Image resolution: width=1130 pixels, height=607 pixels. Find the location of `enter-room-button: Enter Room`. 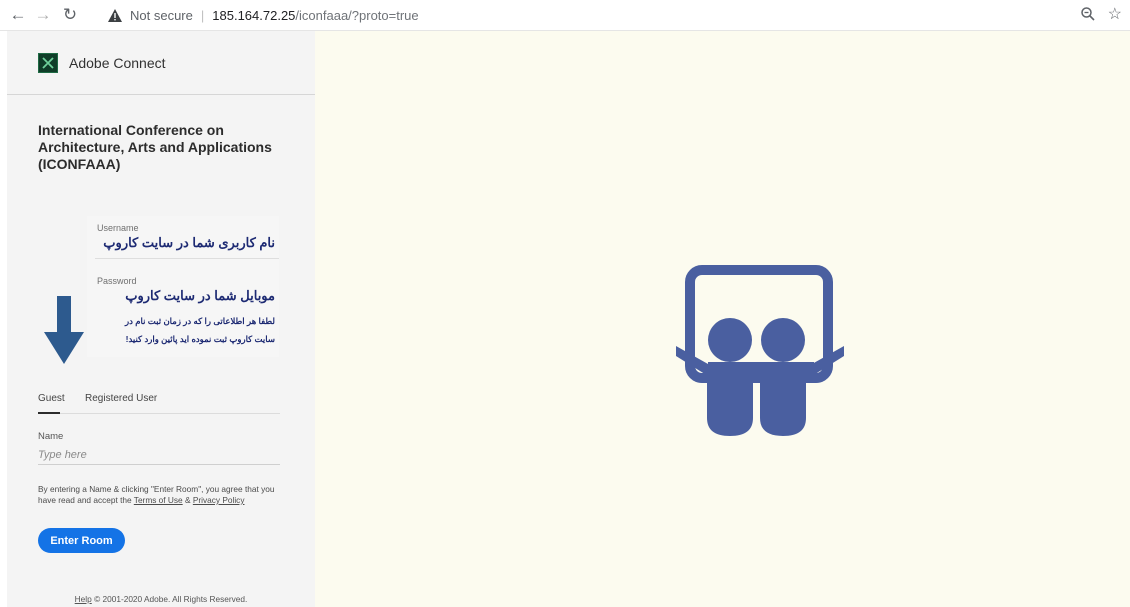

enter-room-button: Enter Room is located at coordinates (81, 540).